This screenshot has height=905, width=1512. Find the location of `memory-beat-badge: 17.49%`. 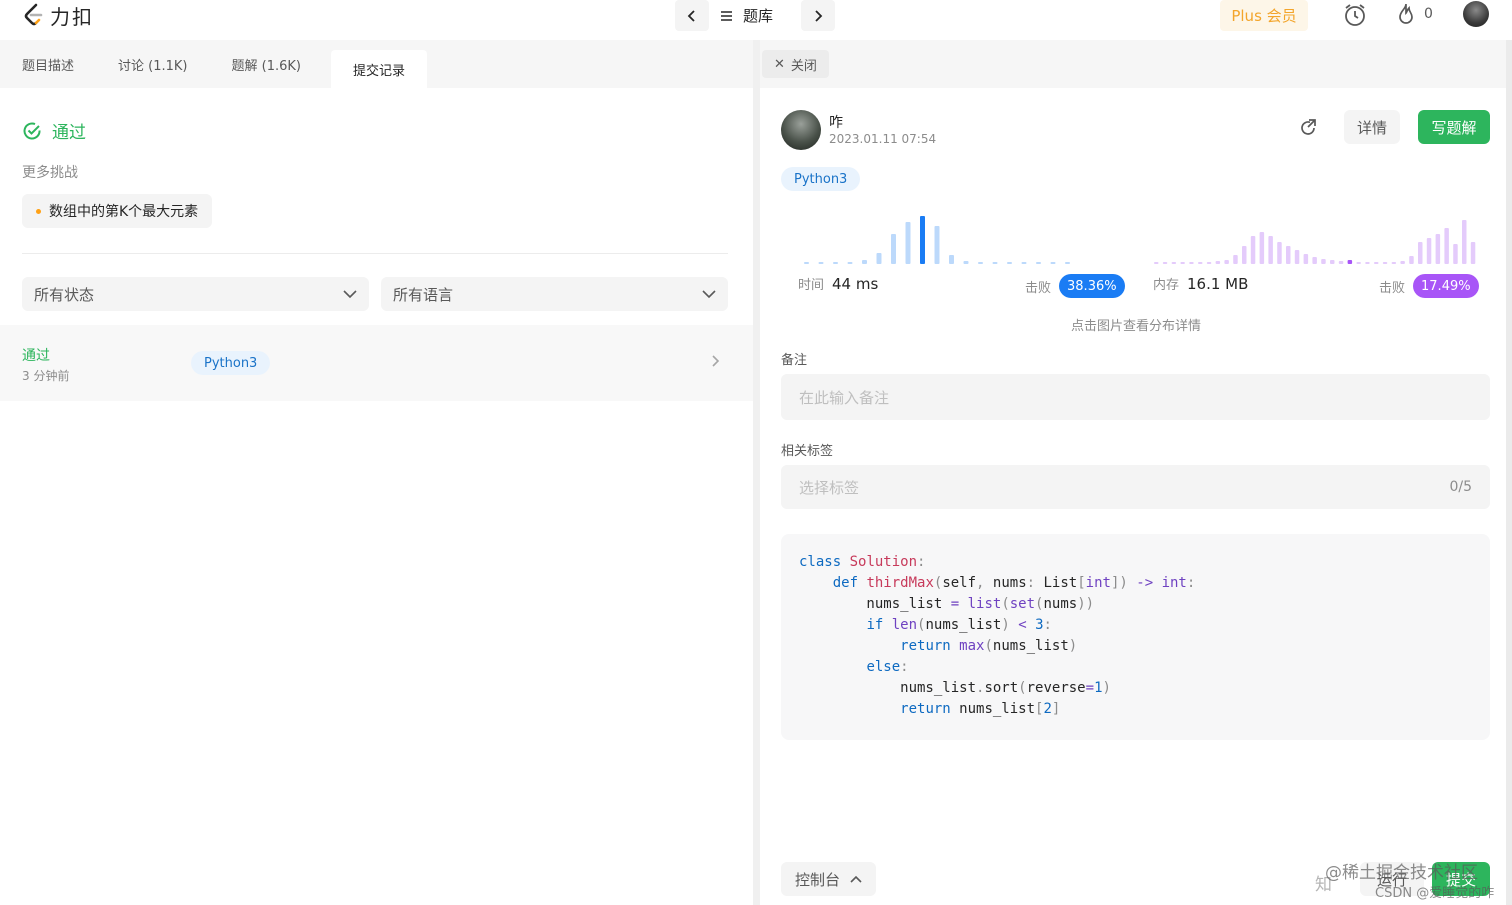

memory-beat-badge: 17.49% is located at coordinates (1446, 286).